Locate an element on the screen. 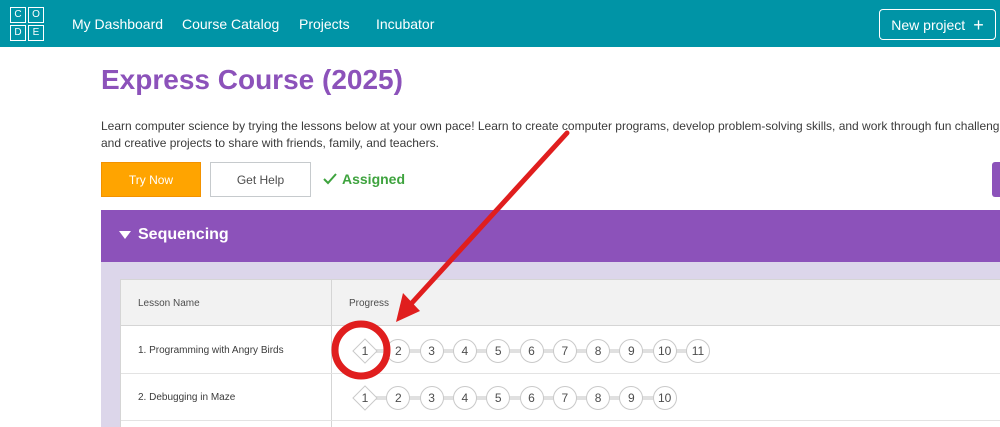  nav-course-catalog: Course Catalog is located at coordinates (230, 24).